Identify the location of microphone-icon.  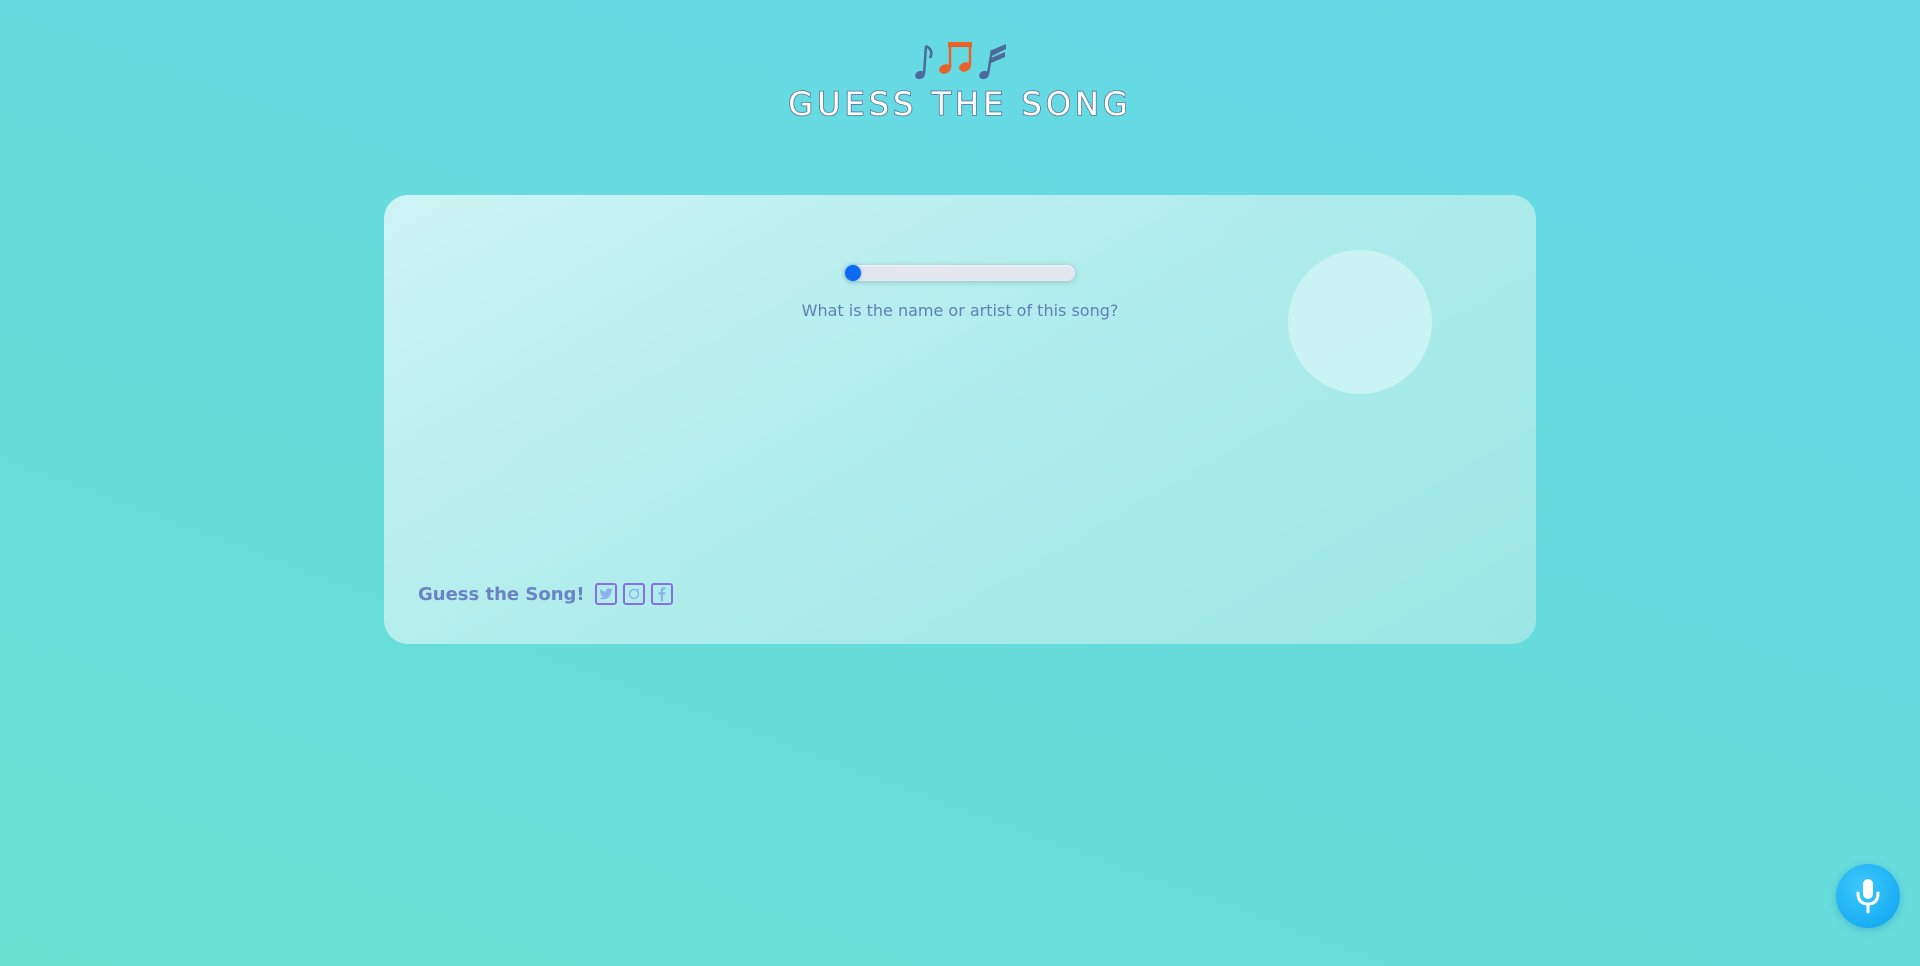
(1868, 896).